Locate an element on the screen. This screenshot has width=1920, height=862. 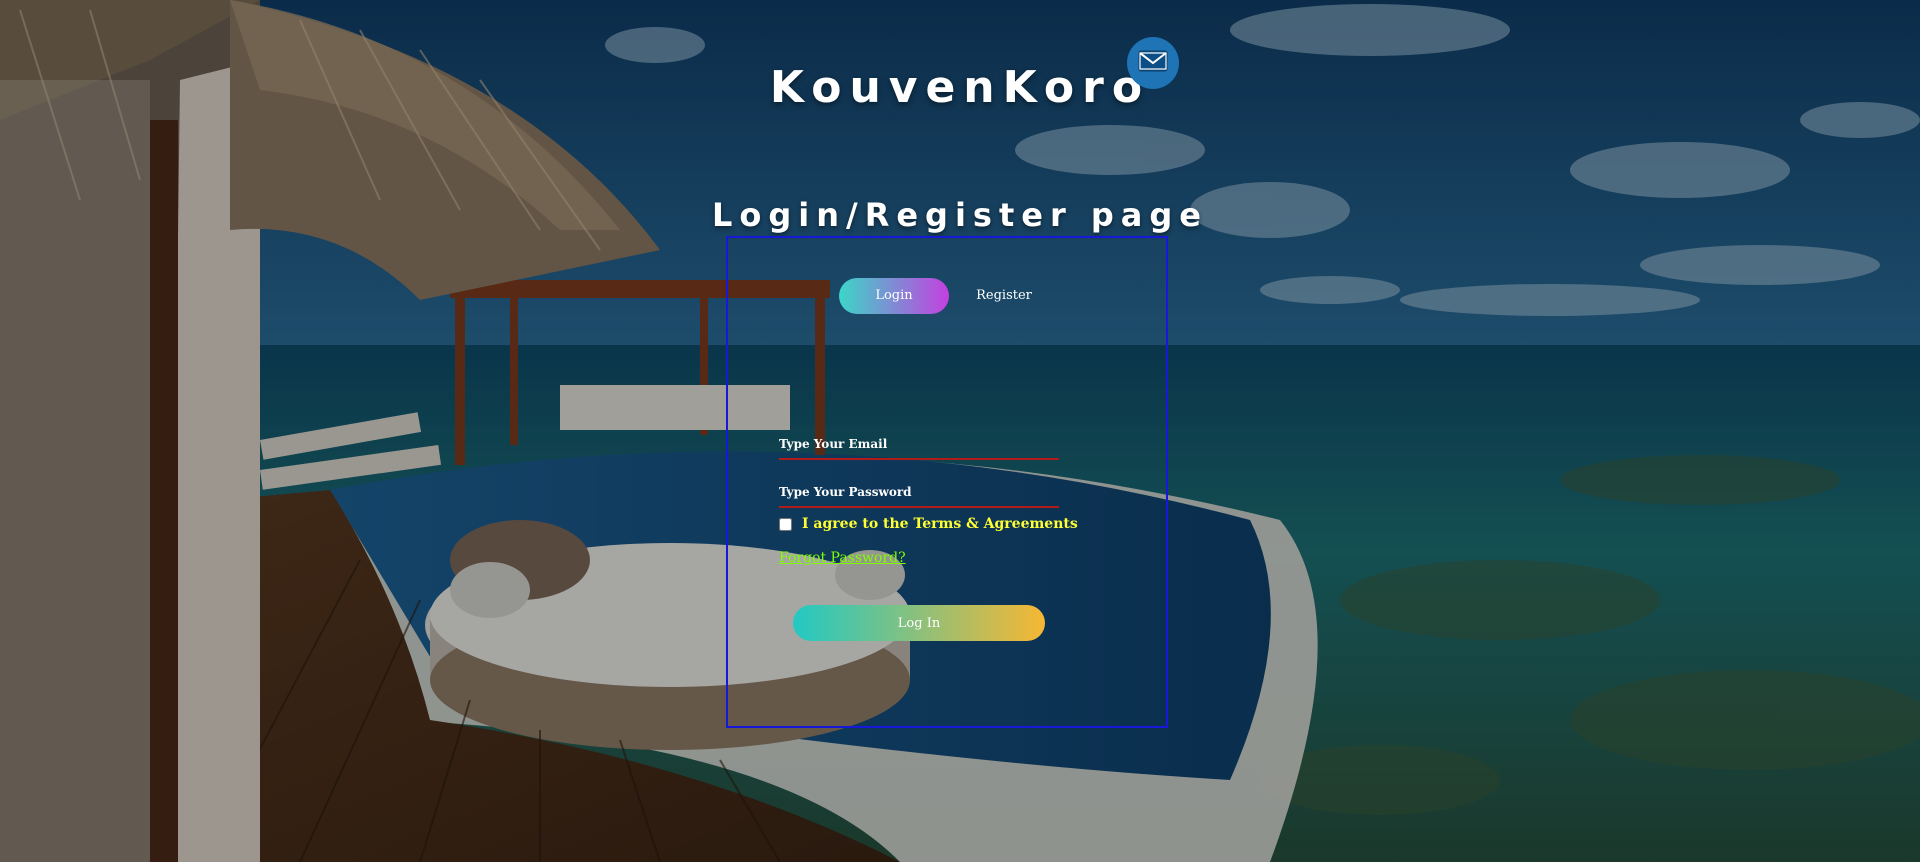
forgot-password-link: Forgot Password? is located at coordinates (842, 558).